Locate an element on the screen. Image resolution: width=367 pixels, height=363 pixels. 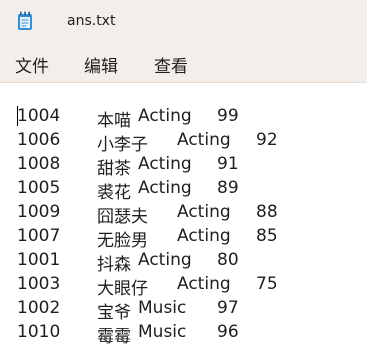
notepad-icon is located at coordinates (25, 20).